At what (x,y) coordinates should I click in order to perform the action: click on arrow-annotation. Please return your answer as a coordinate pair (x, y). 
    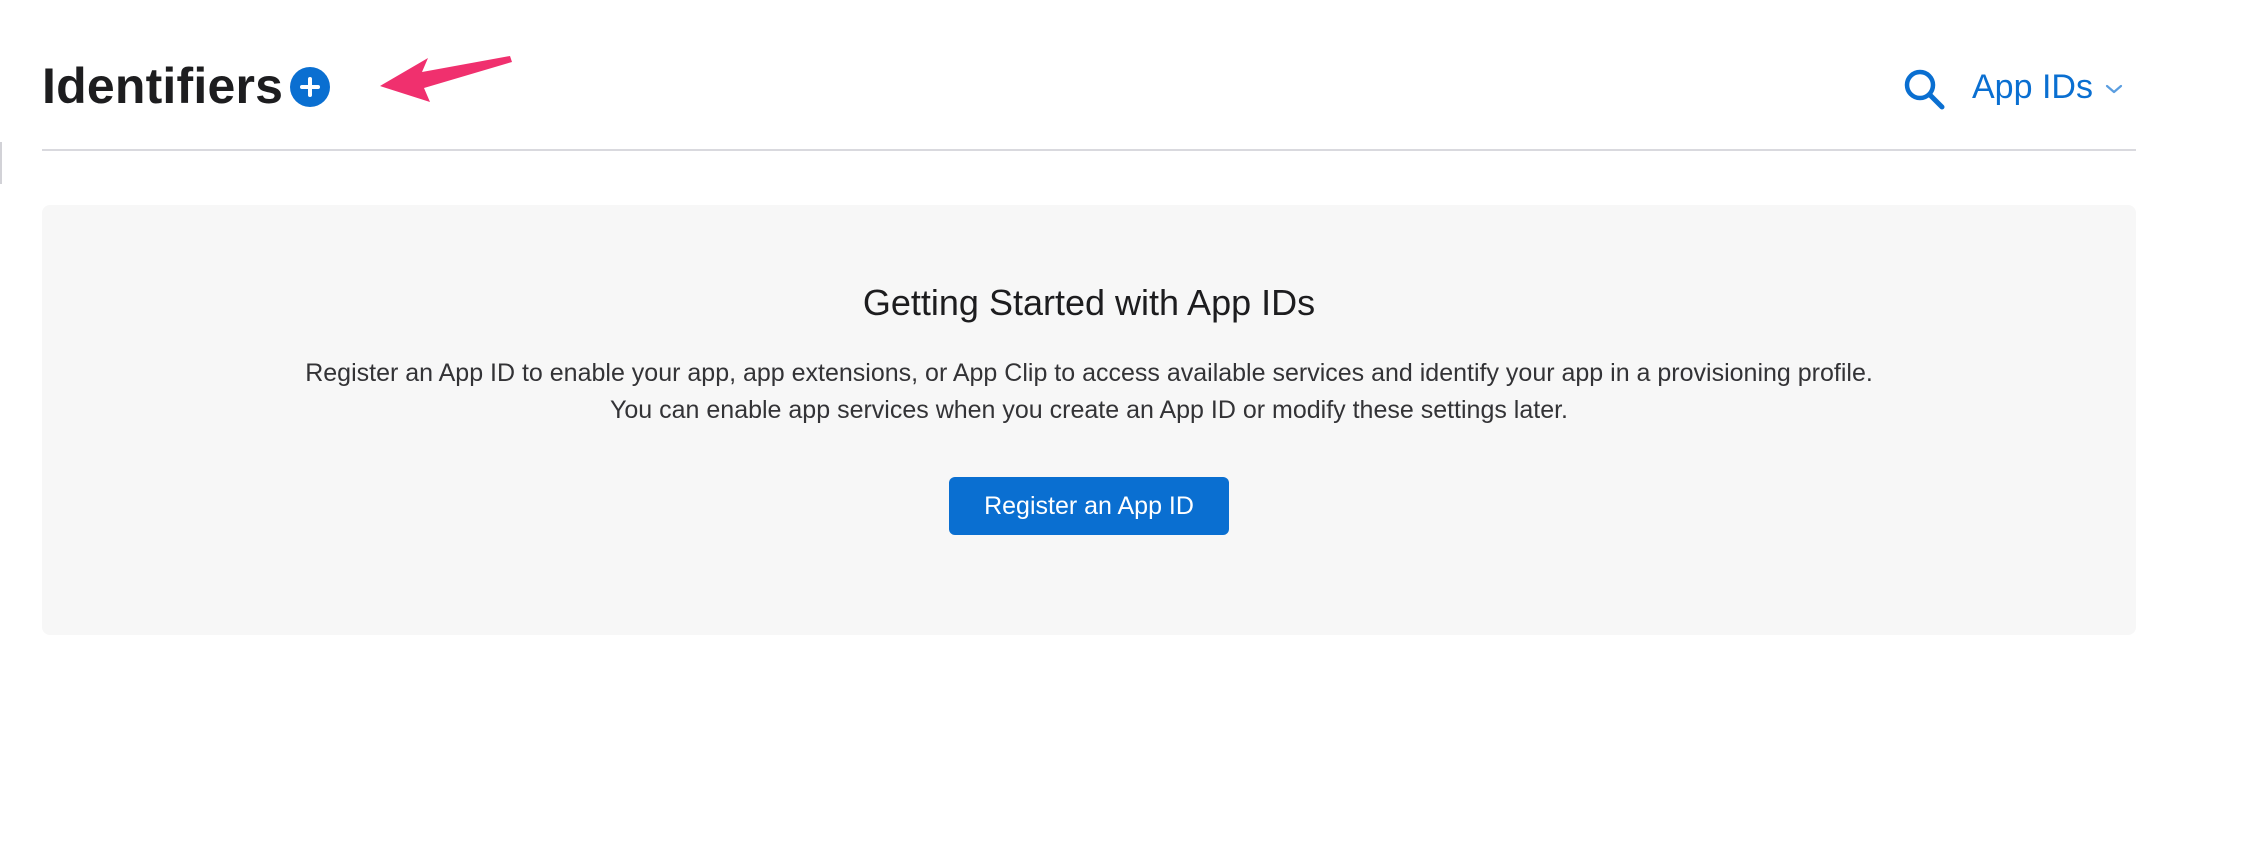
    Looking at the image, I should click on (446, 79).